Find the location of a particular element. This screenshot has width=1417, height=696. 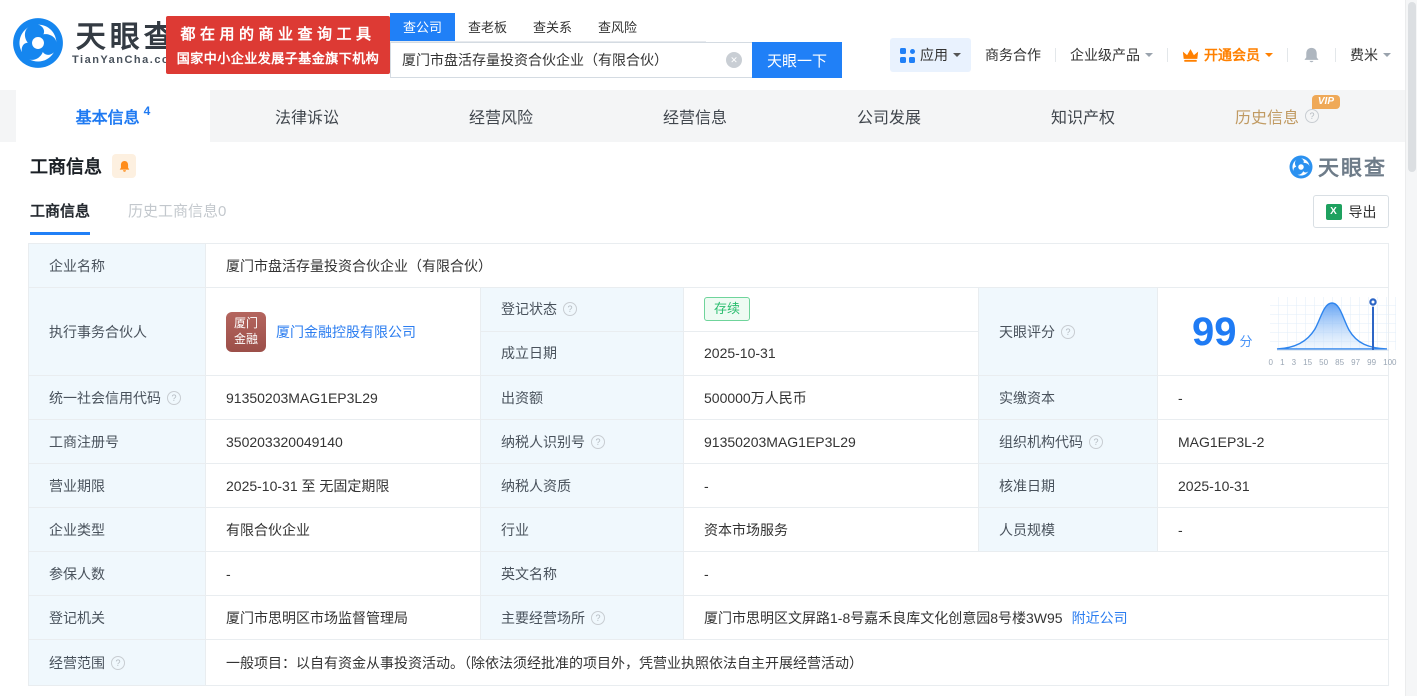

label-text: 执行事务合伙人 is located at coordinates (98, 331).